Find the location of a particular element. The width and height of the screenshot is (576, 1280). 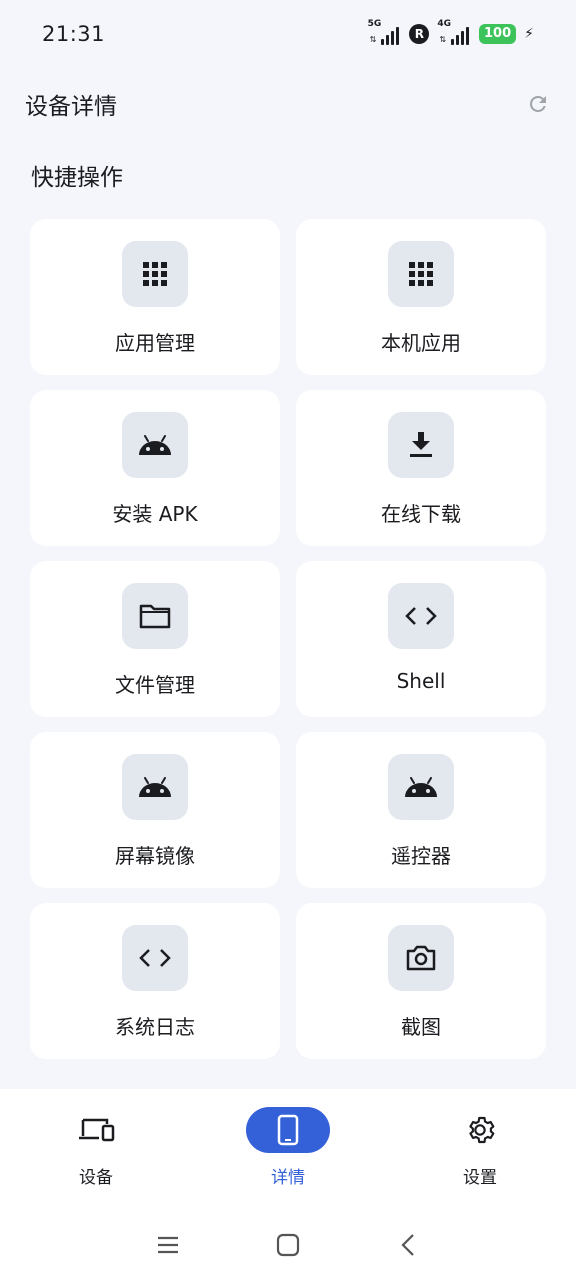

nav-settings: 设置 is located at coordinates (480, 1158).